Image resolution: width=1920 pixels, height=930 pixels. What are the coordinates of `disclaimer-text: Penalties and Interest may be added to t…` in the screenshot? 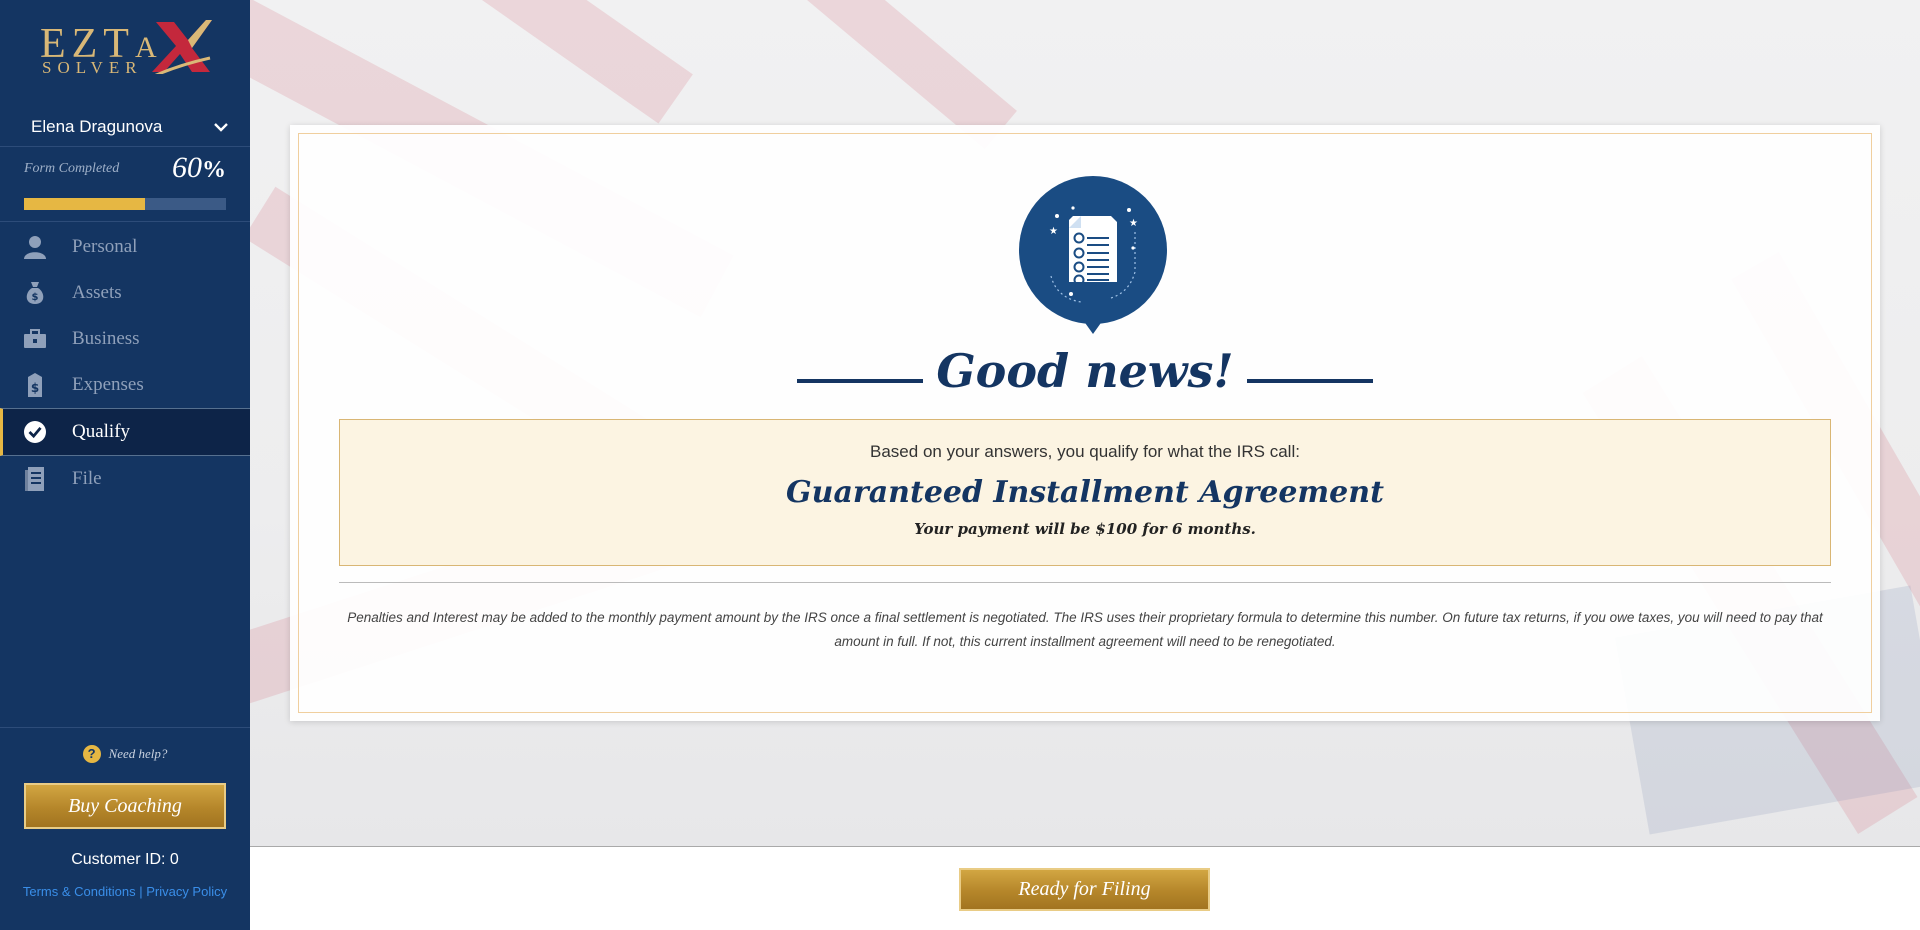 It's located at (1085, 629).